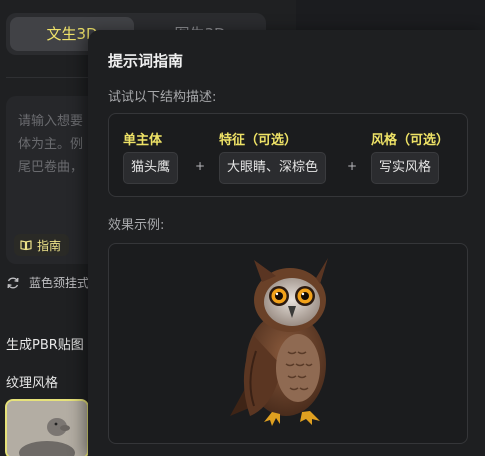 The height and width of the screenshot is (456, 485). I want to click on guide-button-label: 指南, so click(49, 245).